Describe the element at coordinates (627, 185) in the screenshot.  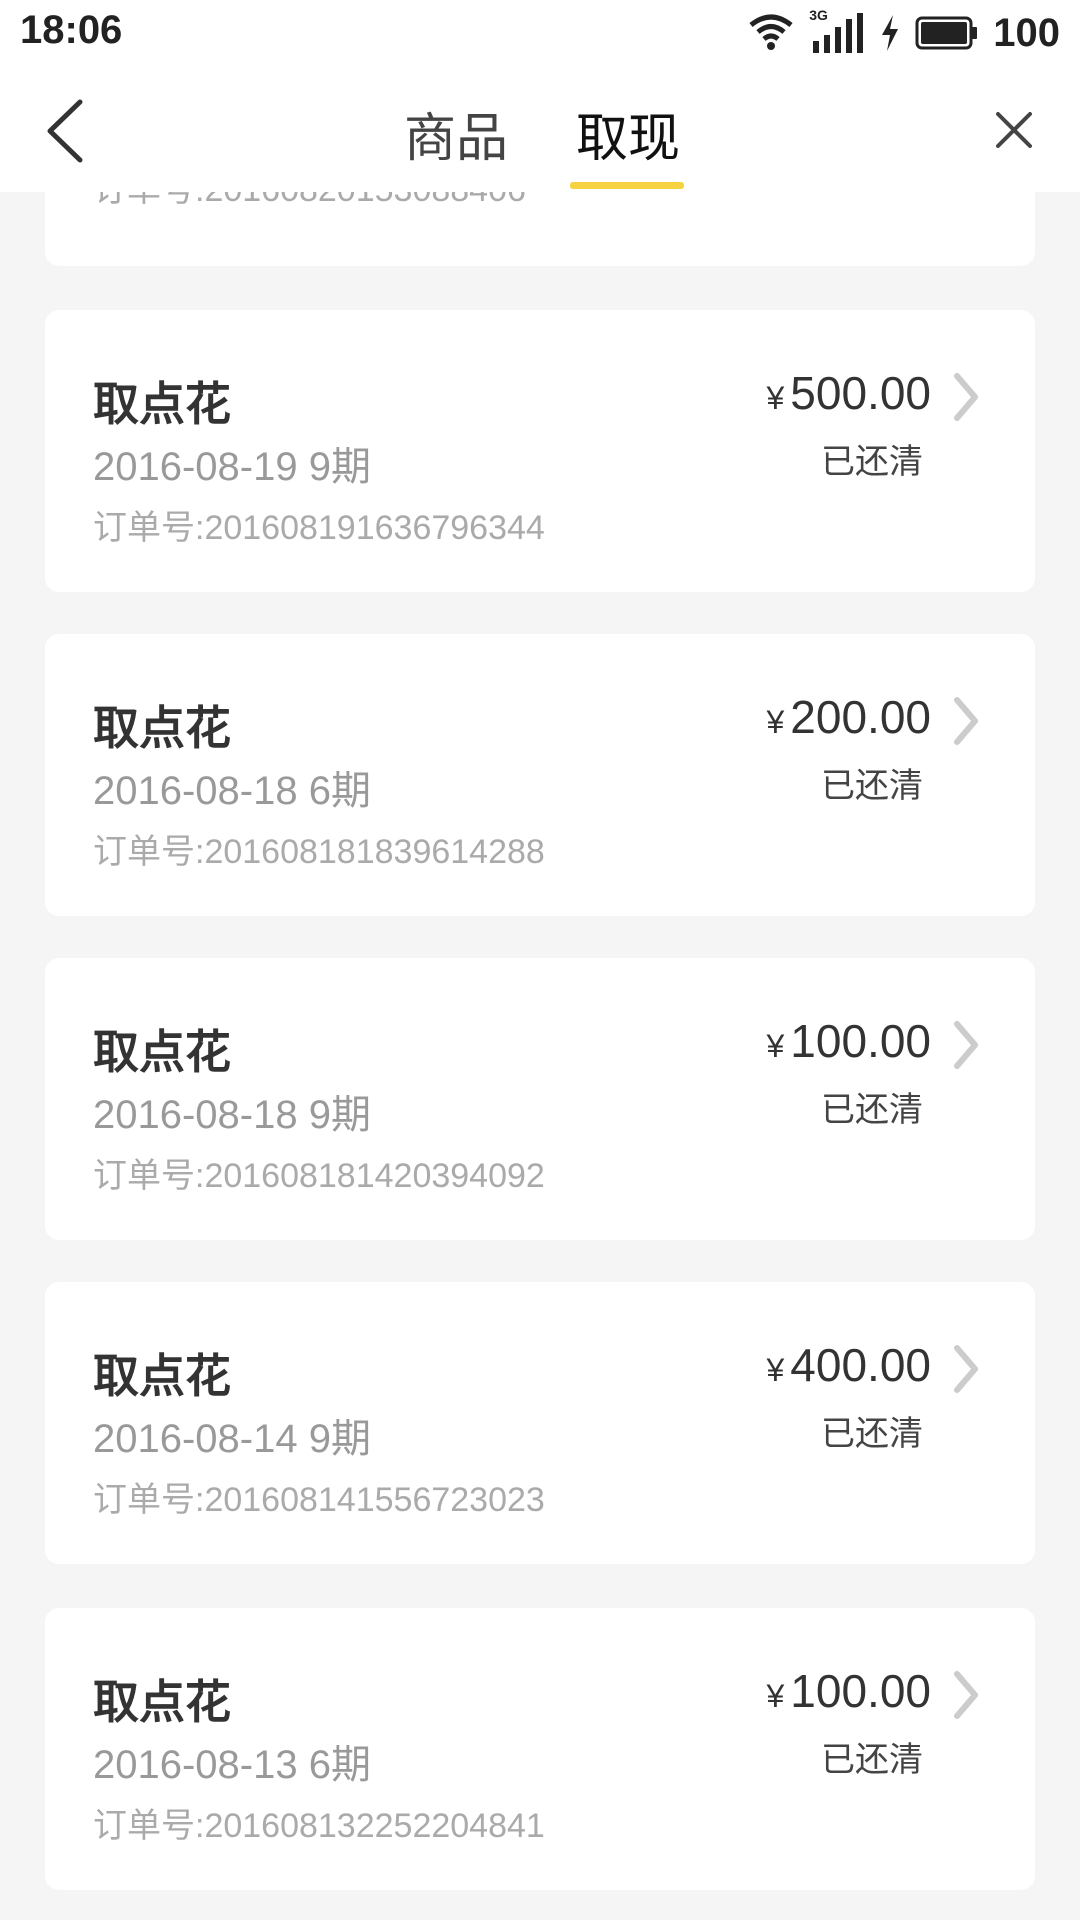
I see `active-tab-indicator` at that location.